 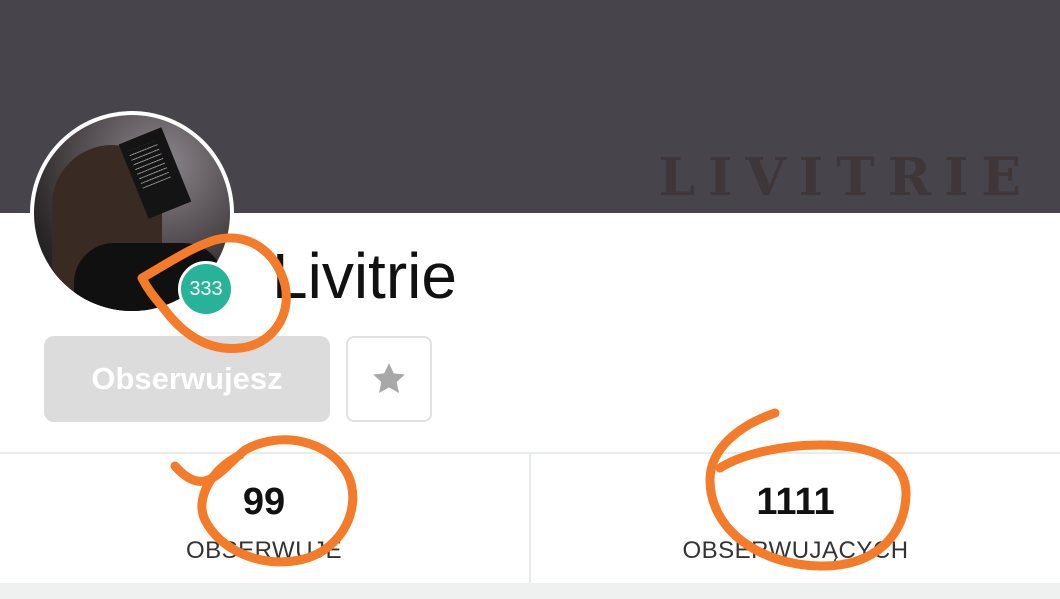 I want to click on followers-stat: 1111 OBSERWUJĄCYCH, so click(x=795, y=518).